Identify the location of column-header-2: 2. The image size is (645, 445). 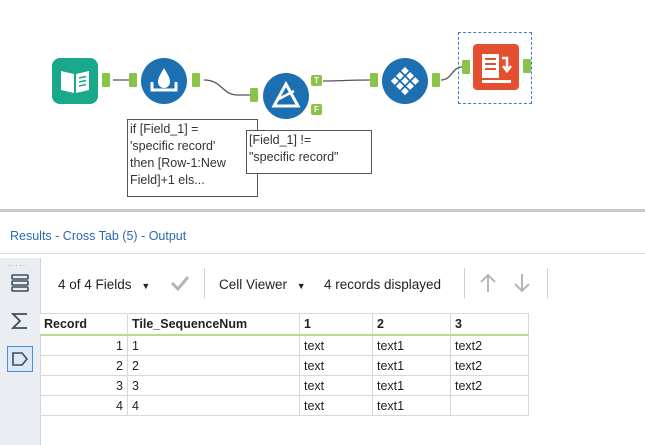
(411, 324).